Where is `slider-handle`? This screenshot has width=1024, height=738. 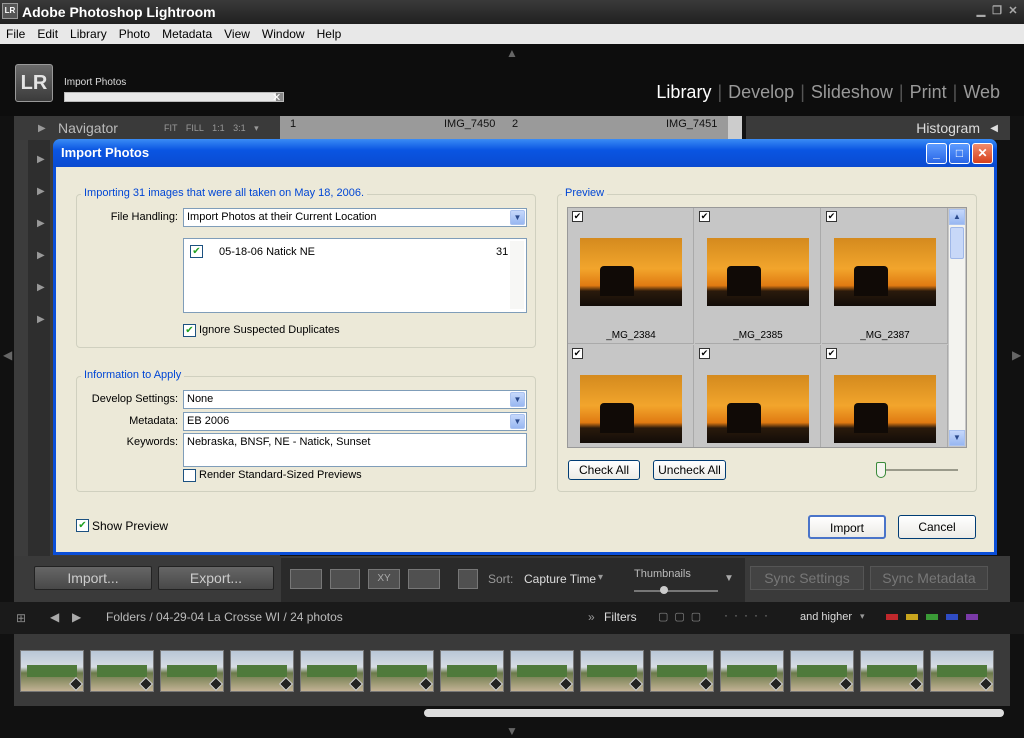 slider-handle is located at coordinates (881, 470).